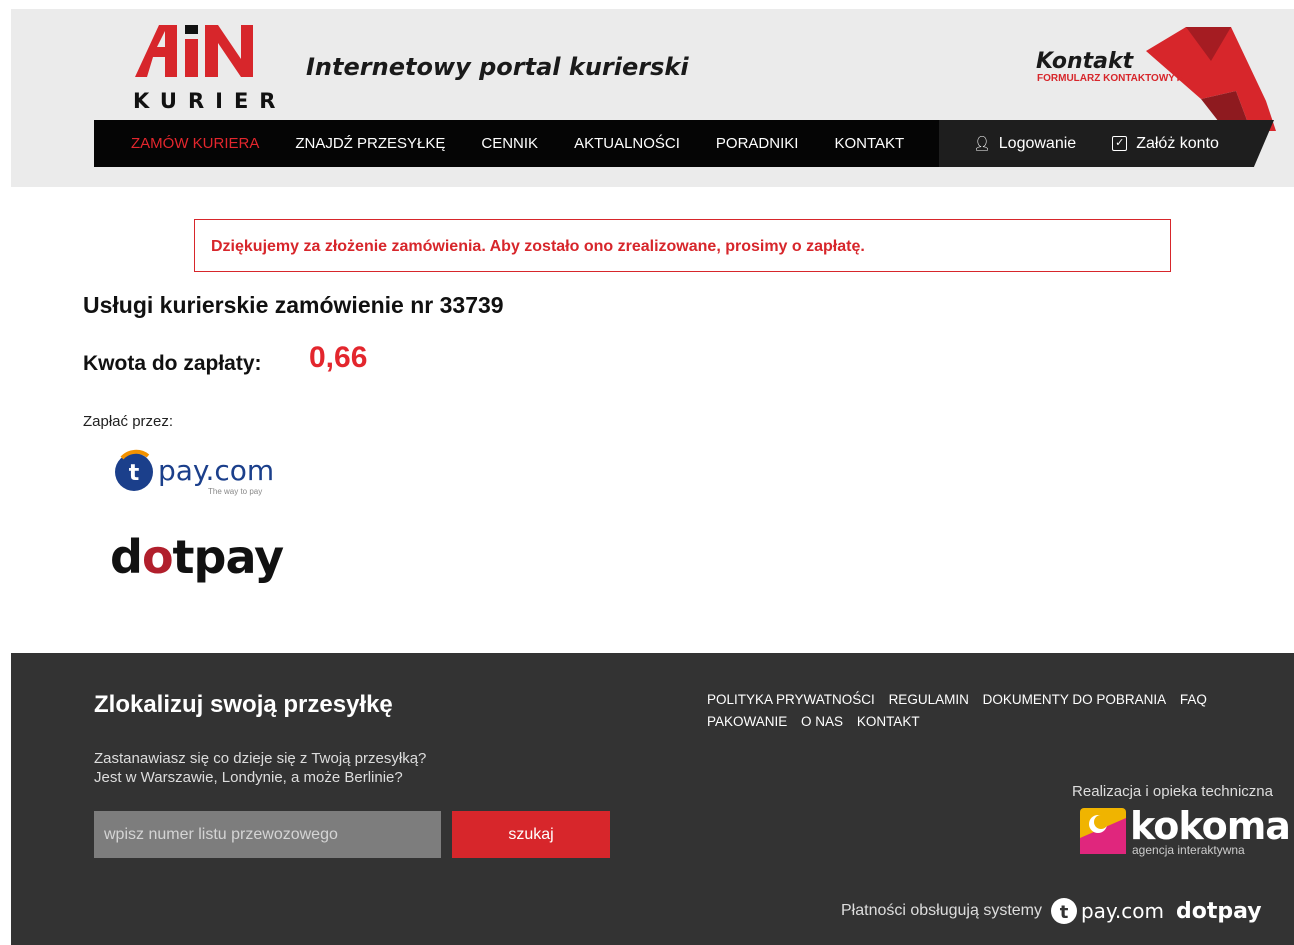  Describe the element at coordinates (627, 143) in the screenshot. I see `nav-item-news: AKTUALNOŚCI` at that location.